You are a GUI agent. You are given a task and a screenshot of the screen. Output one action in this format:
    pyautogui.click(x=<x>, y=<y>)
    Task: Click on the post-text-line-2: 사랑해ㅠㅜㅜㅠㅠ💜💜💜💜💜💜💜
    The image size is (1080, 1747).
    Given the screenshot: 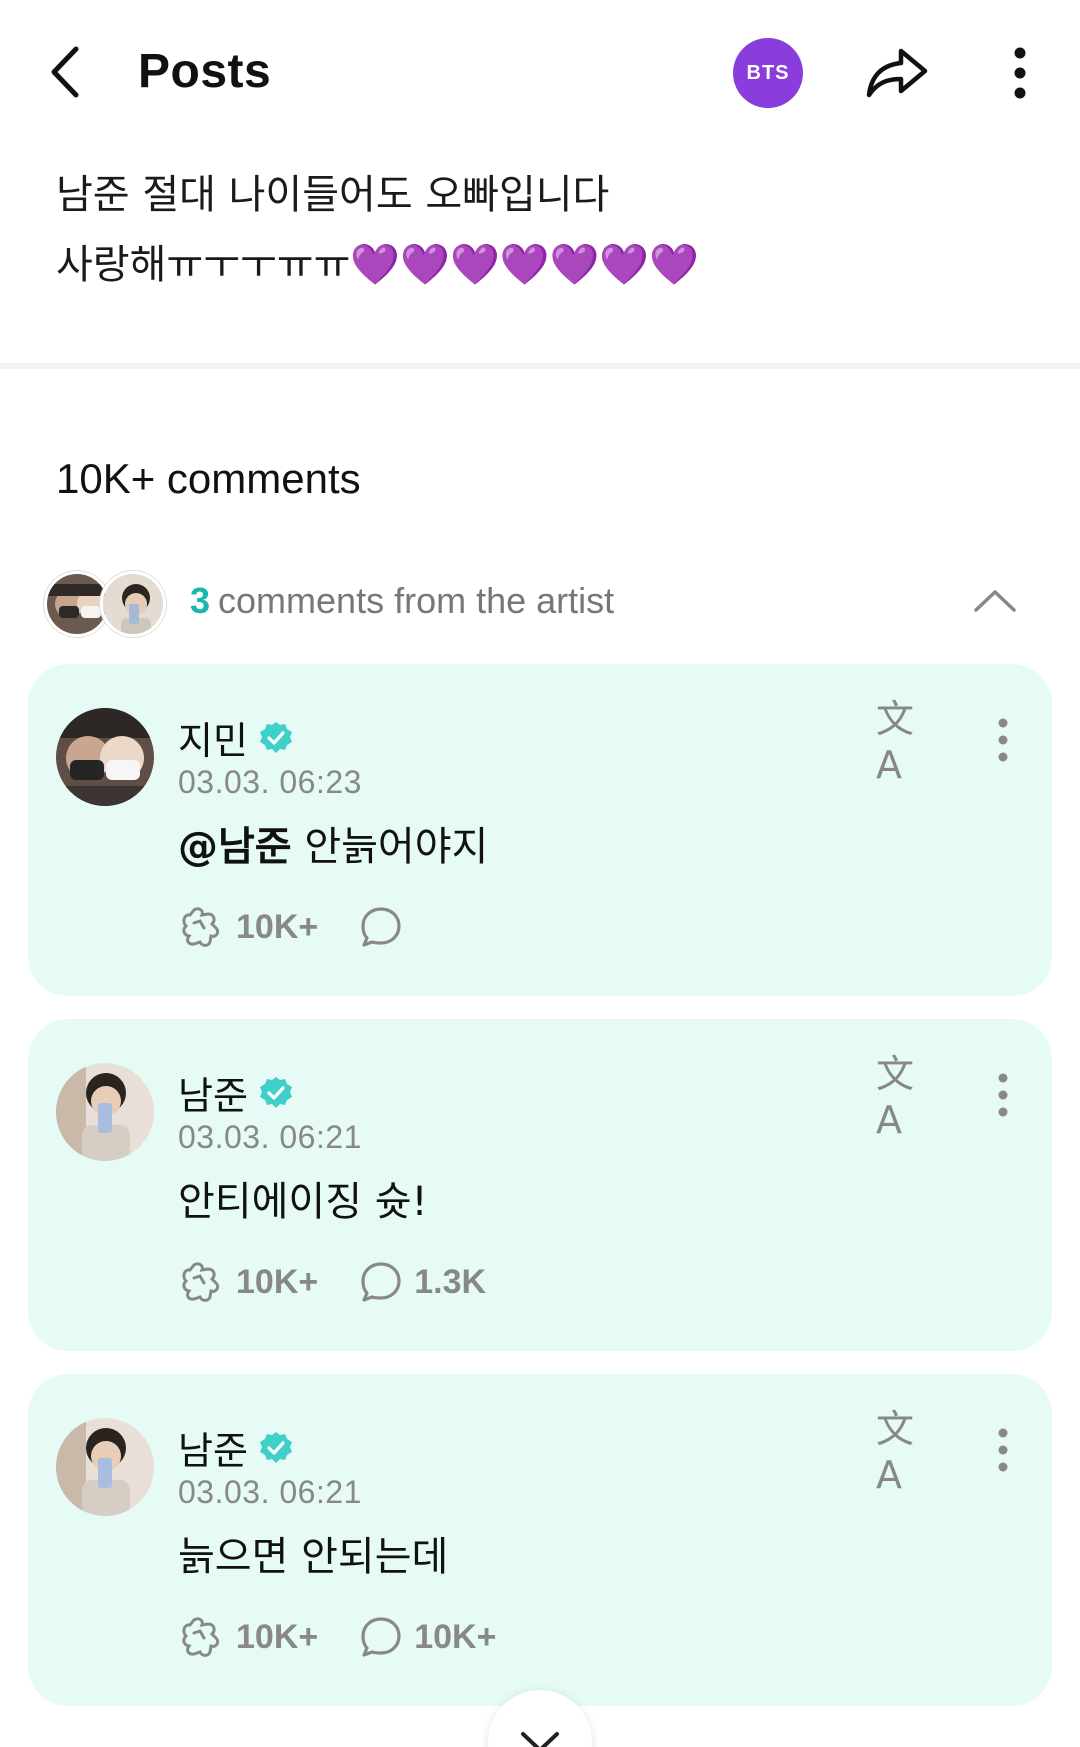 What is the action you would take?
    pyautogui.click(x=378, y=265)
    